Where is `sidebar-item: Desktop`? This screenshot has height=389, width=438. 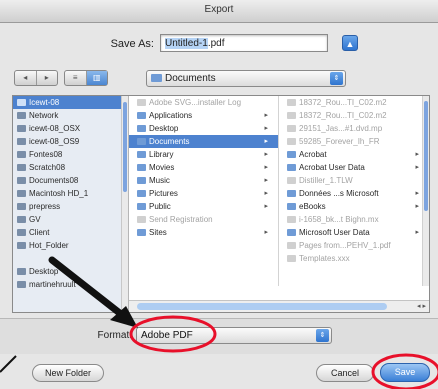
sidebar-item: Desktop is located at coordinates (70, 271).